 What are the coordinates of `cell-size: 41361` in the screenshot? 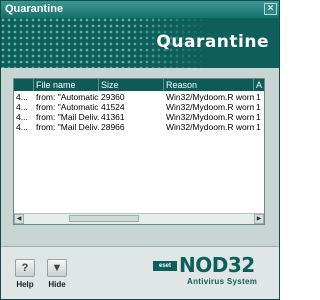 It's located at (113, 117).